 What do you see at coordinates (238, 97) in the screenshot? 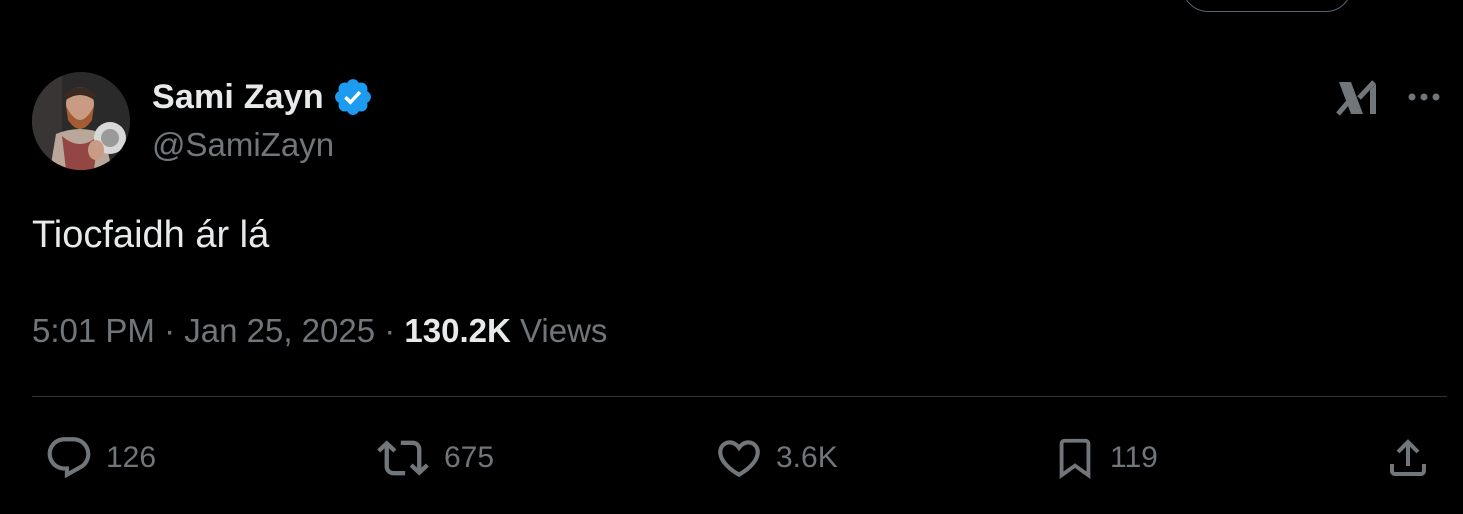
I see `author-display-name: Sami Zayn` at bounding box center [238, 97].